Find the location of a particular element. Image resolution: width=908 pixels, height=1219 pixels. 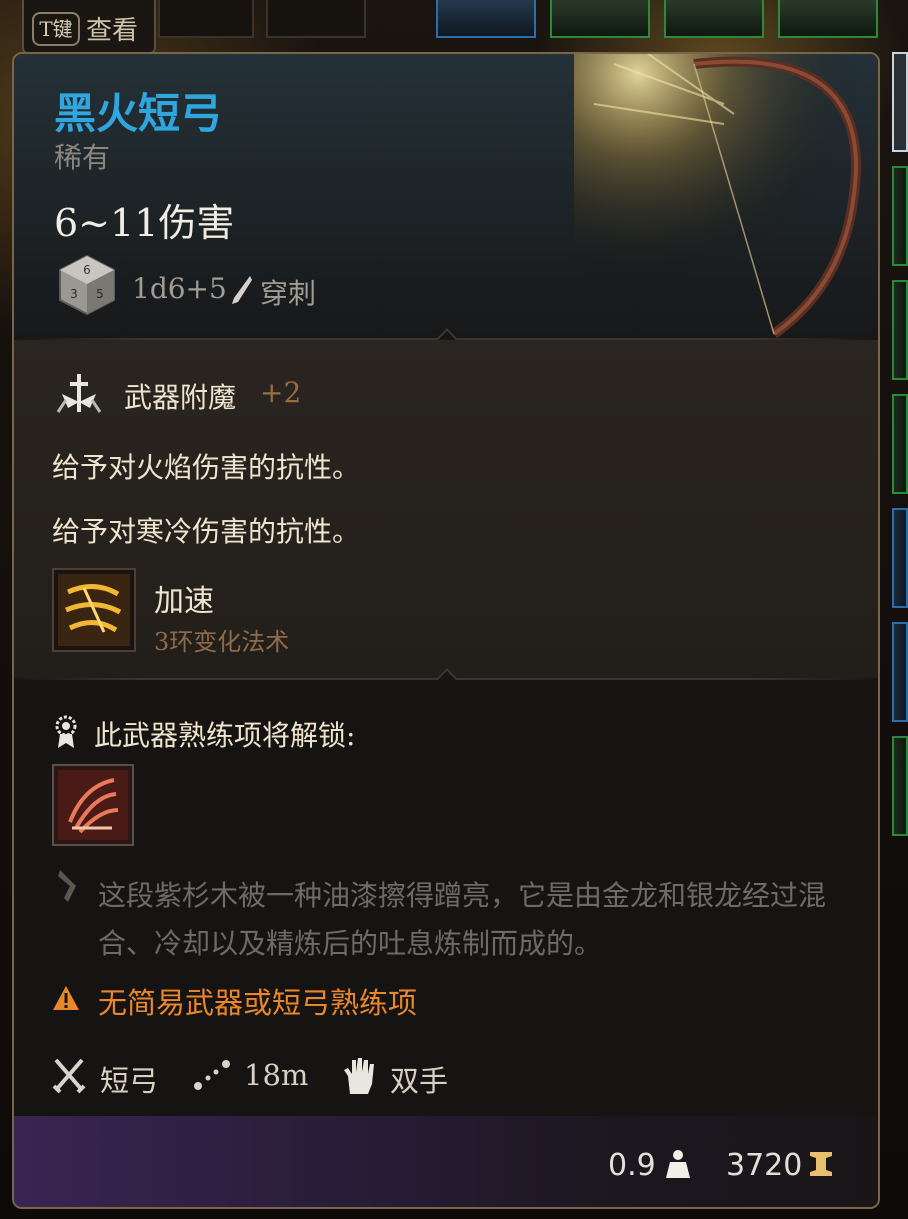

proficiency-warning: 无简易武器或短弓熟练项 is located at coordinates (258, 1003).